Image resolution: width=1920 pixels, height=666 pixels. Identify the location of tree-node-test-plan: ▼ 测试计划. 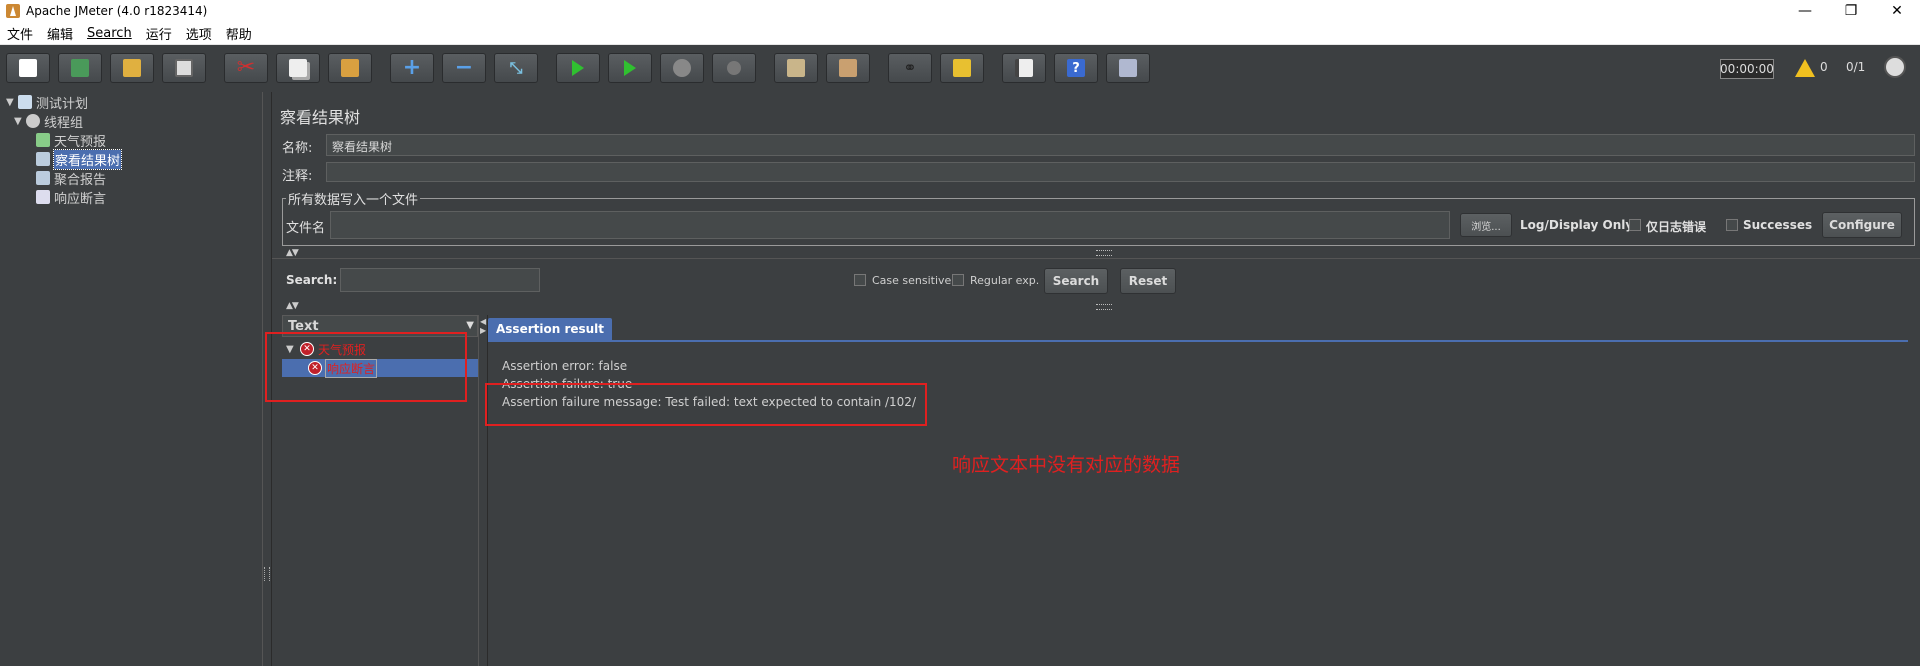
(47, 102).